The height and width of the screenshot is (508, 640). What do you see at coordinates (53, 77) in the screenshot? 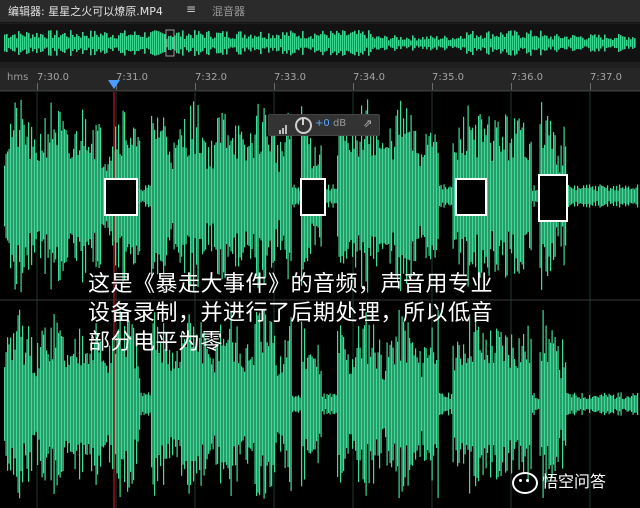
I see `ruler-tick-label: 7:30.0` at bounding box center [53, 77].